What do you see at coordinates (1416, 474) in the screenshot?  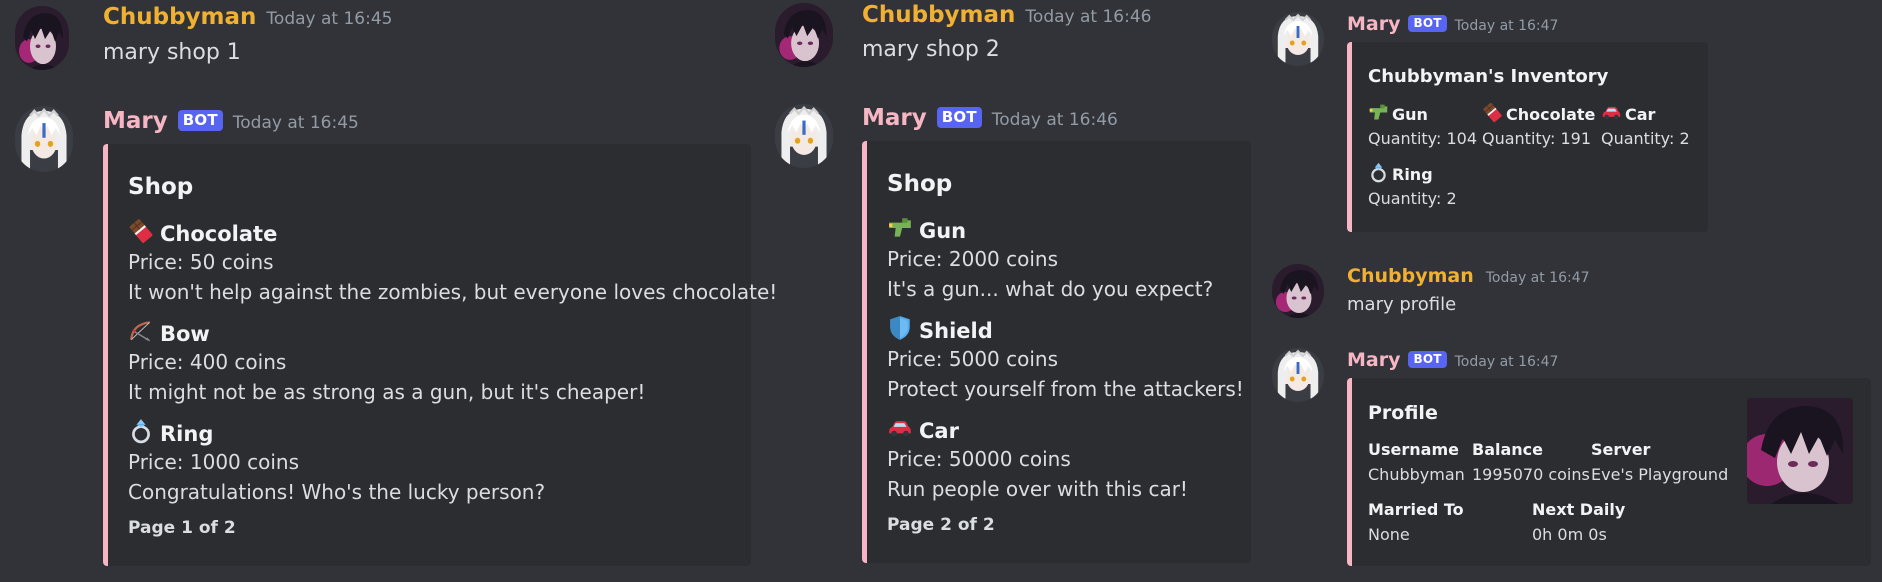 I see `field-value: Chubbyman` at bounding box center [1416, 474].